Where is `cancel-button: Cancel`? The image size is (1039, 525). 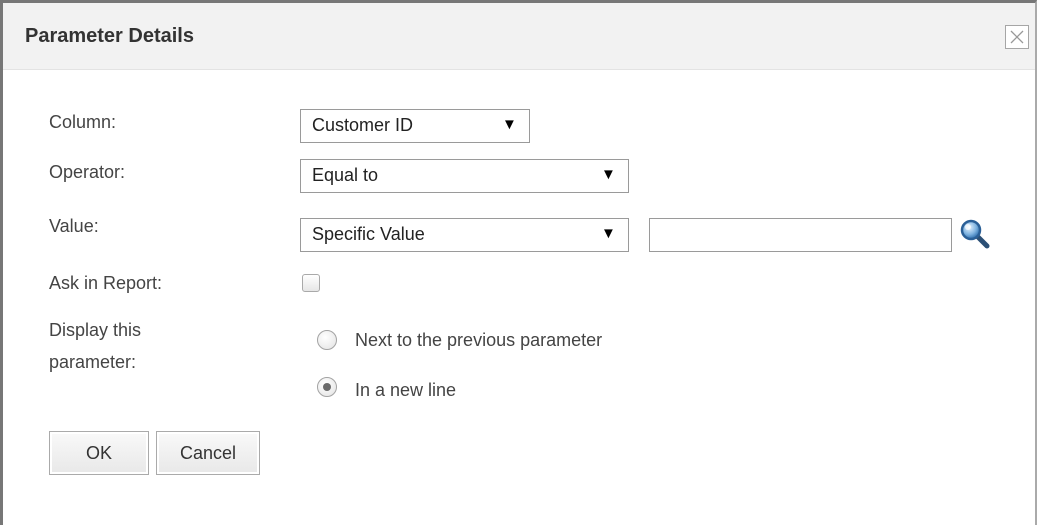 cancel-button: Cancel is located at coordinates (208, 453).